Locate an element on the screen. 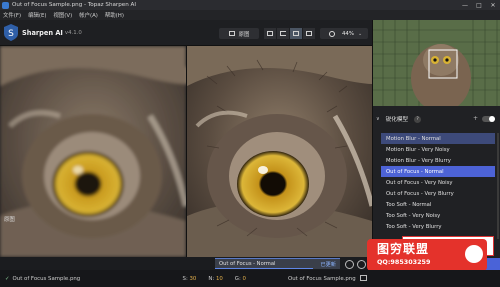  view-mode-group is located at coordinates (290, 33).